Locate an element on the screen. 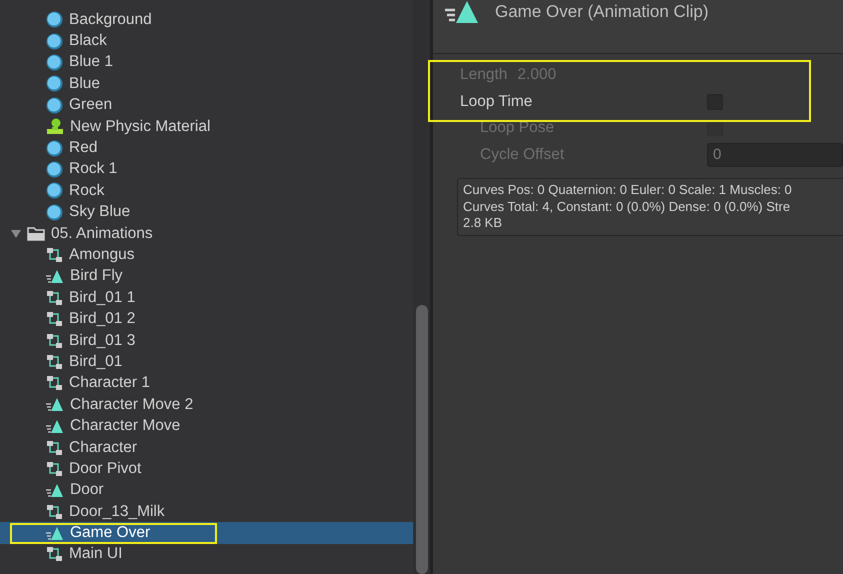 The image size is (843, 574). tree-item: Rock is located at coordinates (206, 191).